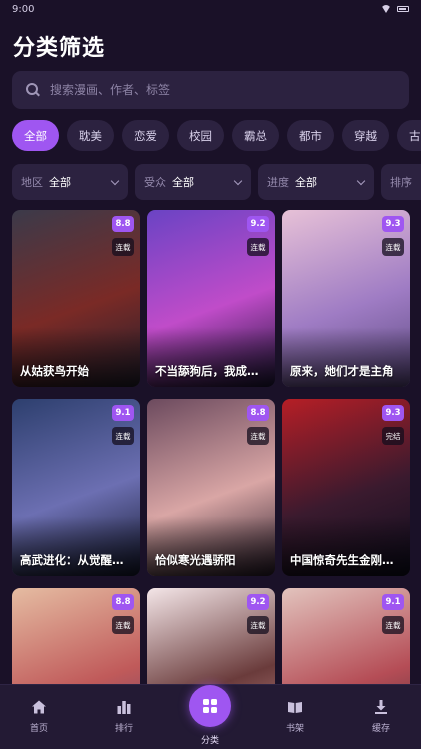  What do you see at coordinates (295, 717) in the screenshot?
I see `nav-bookshelf: 书架` at bounding box center [295, 717].